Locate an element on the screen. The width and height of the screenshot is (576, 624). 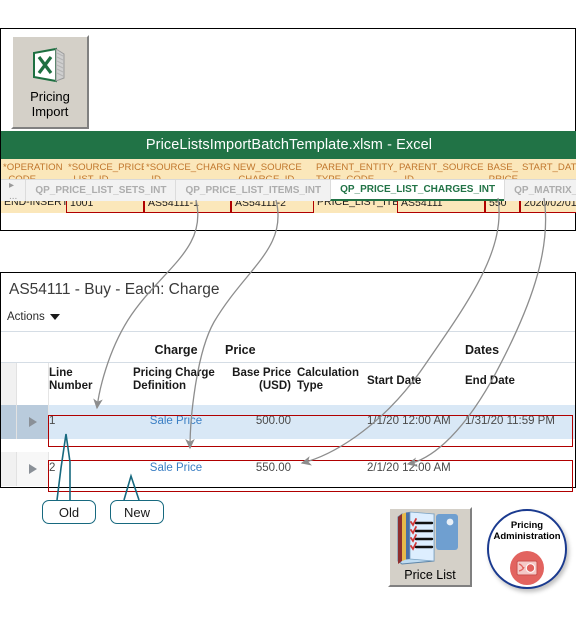
price-list-button: Price List is located at coordinates (430, 547).